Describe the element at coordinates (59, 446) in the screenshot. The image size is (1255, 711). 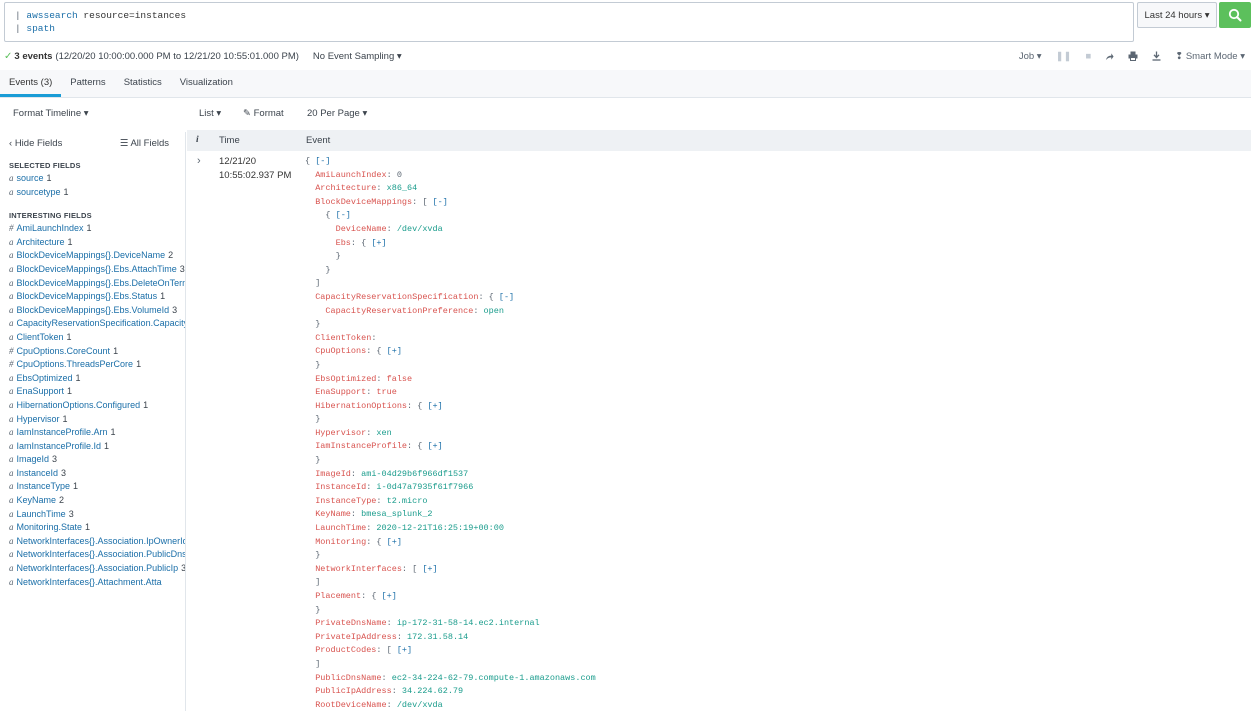
I see `field-name: IamInstanceProfile.Id` at that location.